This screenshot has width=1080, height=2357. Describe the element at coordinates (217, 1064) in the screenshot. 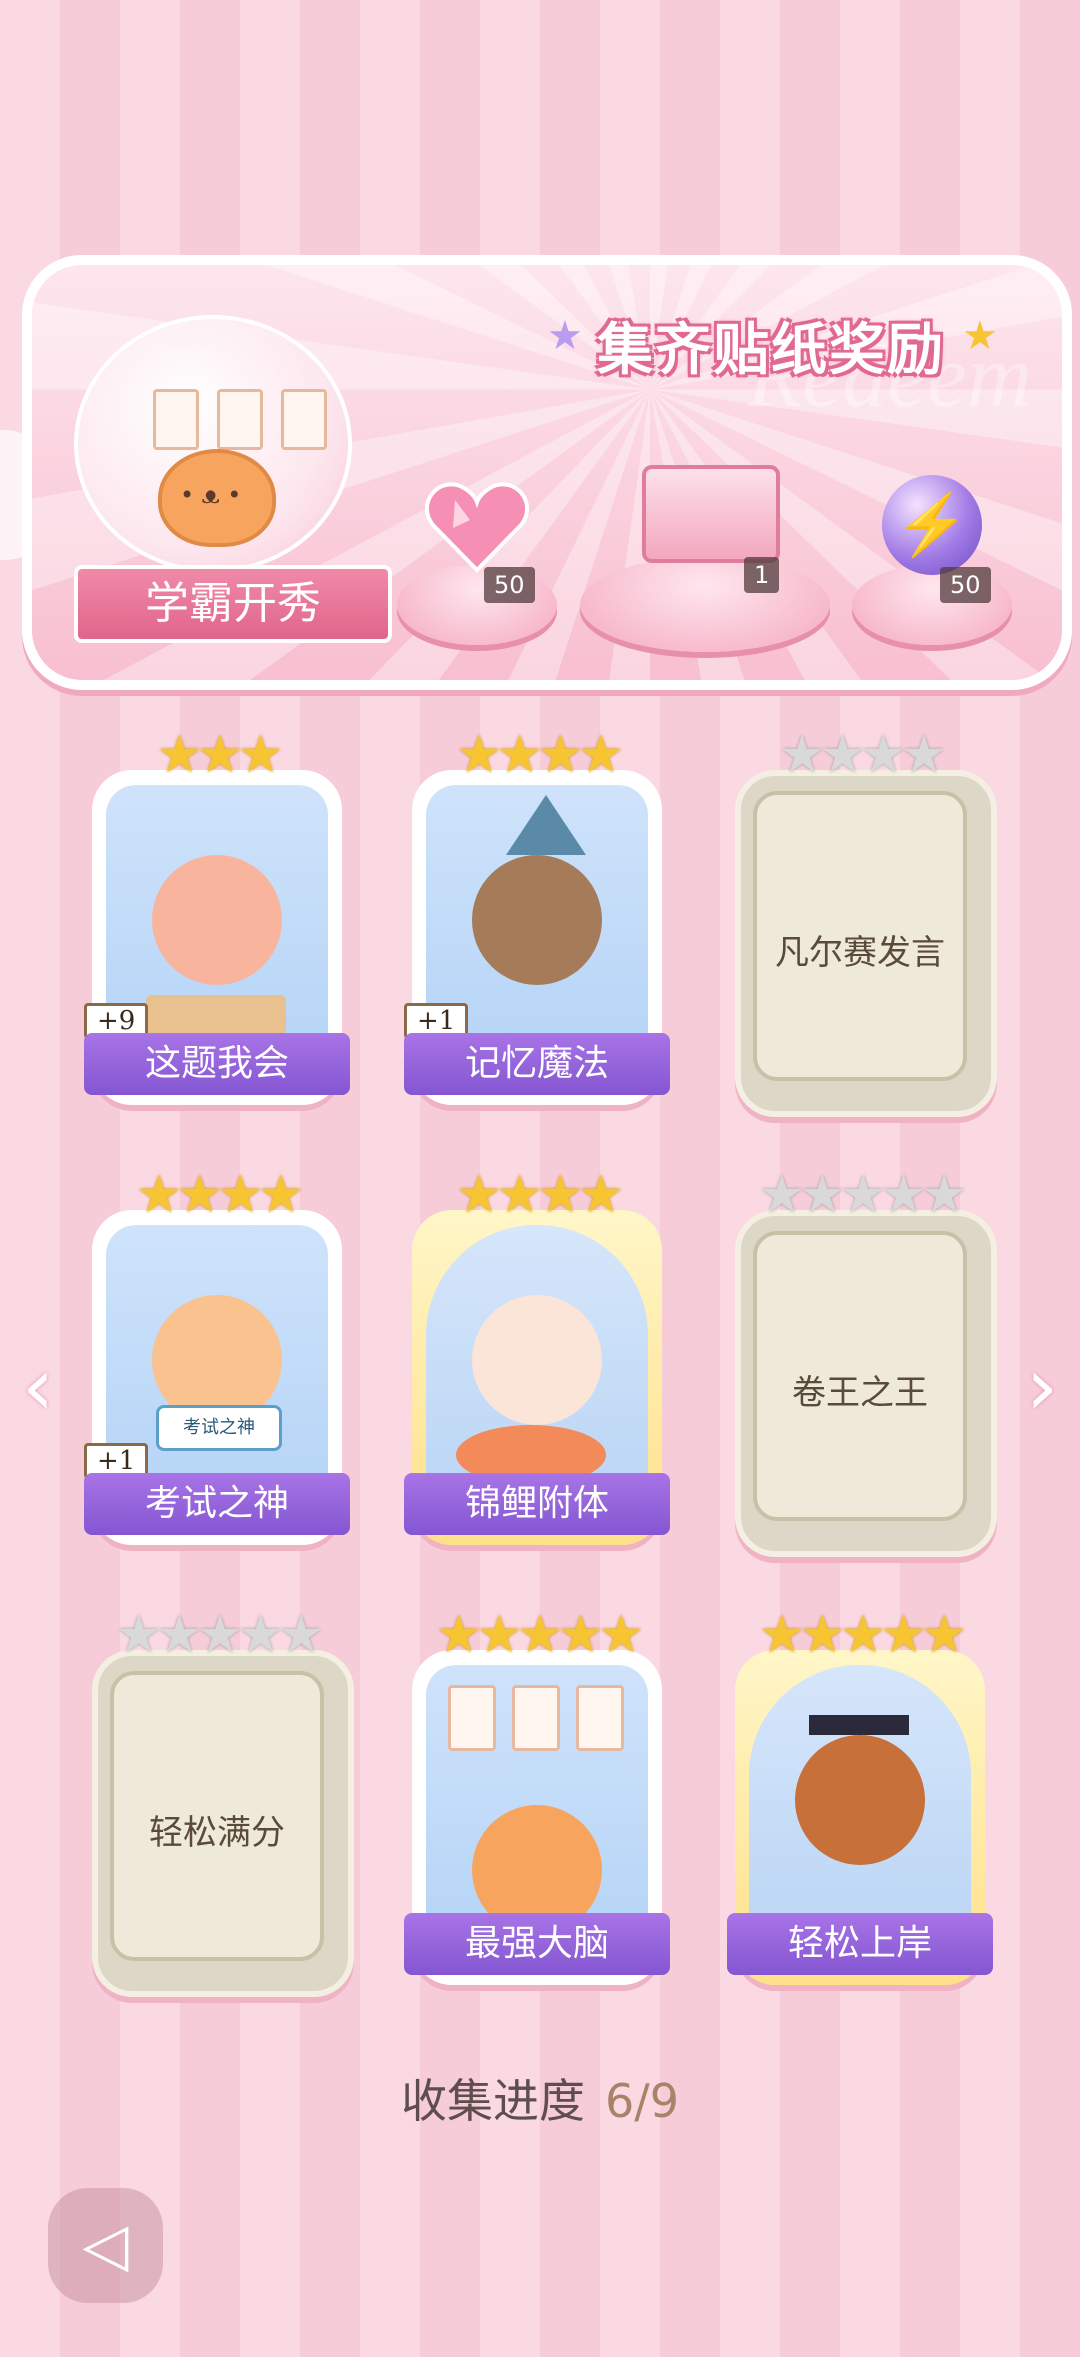

I see `card-title: 这题我会` at that location.